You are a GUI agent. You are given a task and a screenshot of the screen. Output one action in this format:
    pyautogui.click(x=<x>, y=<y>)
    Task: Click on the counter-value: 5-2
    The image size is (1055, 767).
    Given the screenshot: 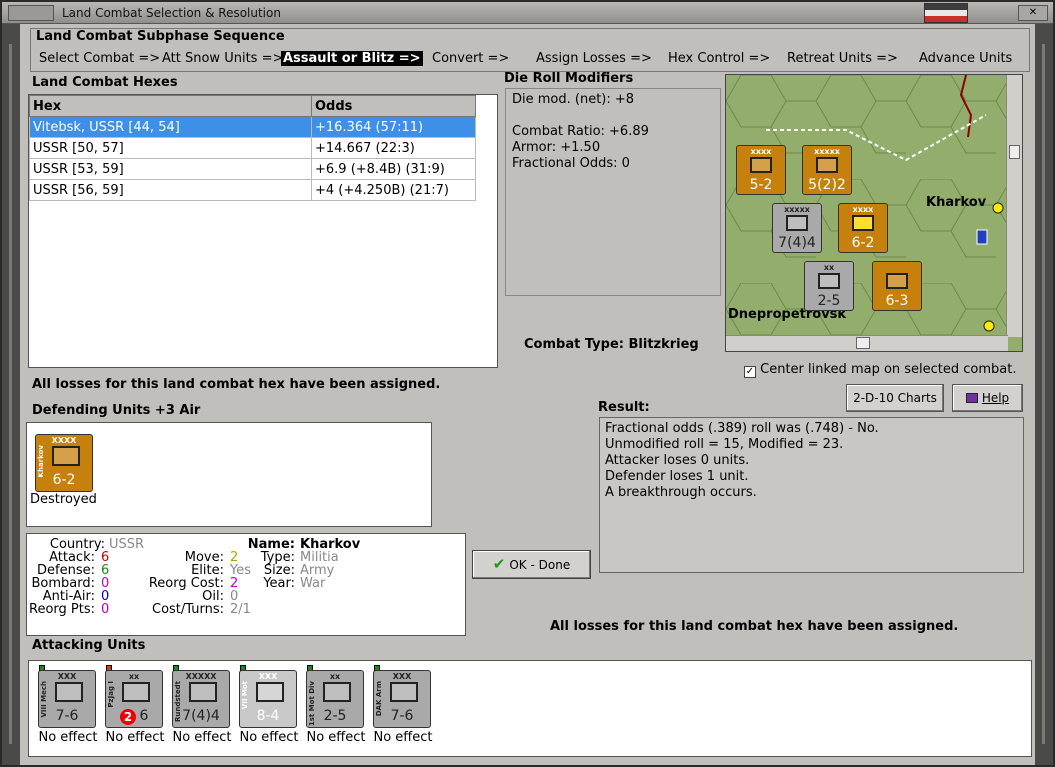 What is the action you would take?
    pyautogui.click(x=761, y=185)
    